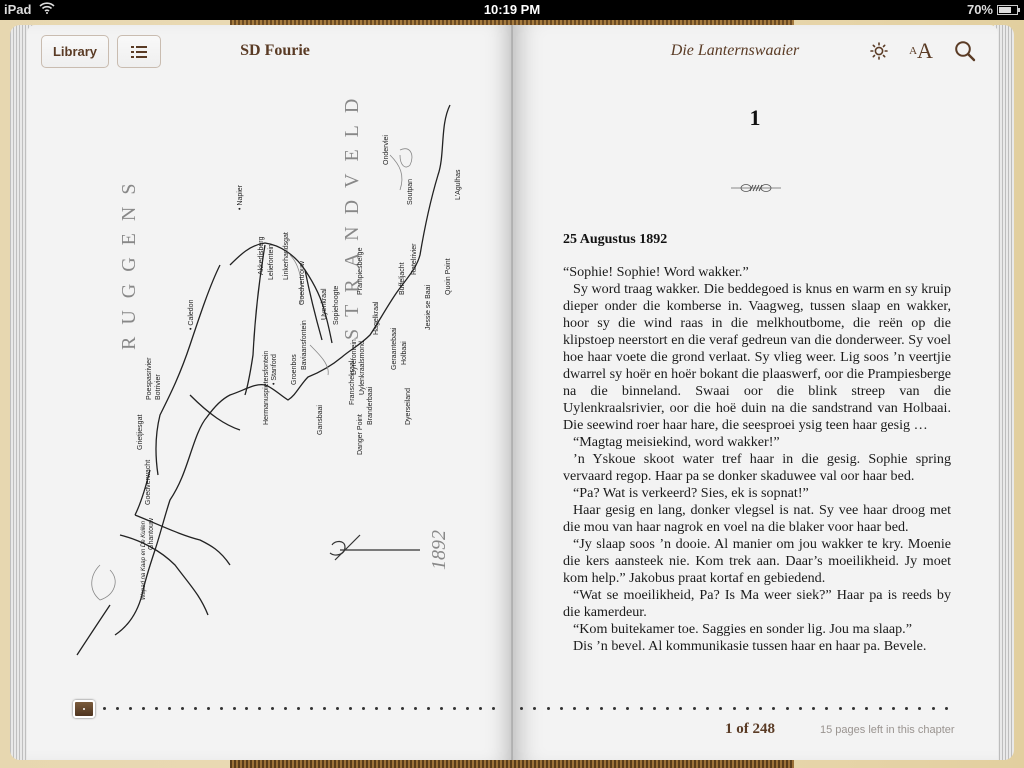  Describe the element at coordinates (979, 9) in the screenshot. I see `battery-percent: 70%` at that location.